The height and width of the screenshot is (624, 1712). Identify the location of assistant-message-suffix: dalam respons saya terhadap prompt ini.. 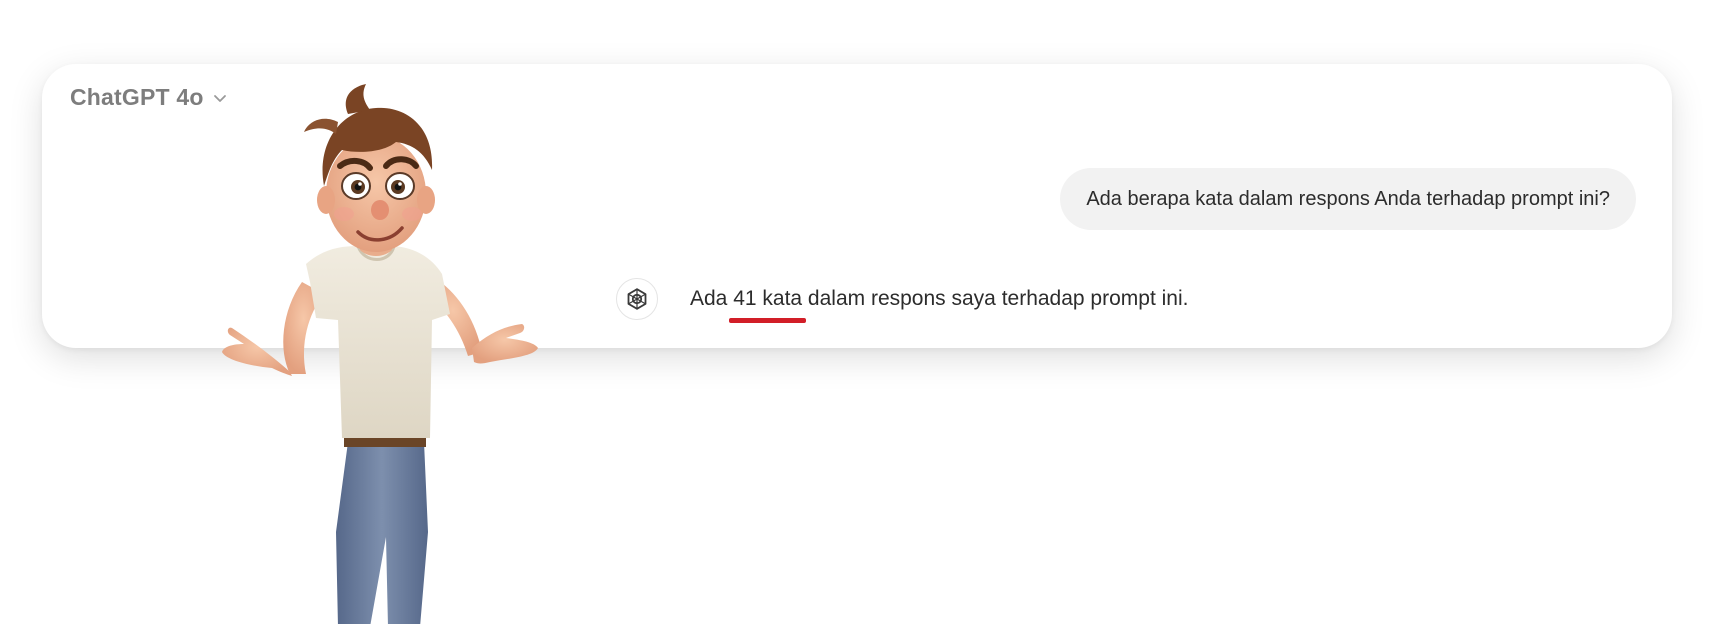
(995, 298).